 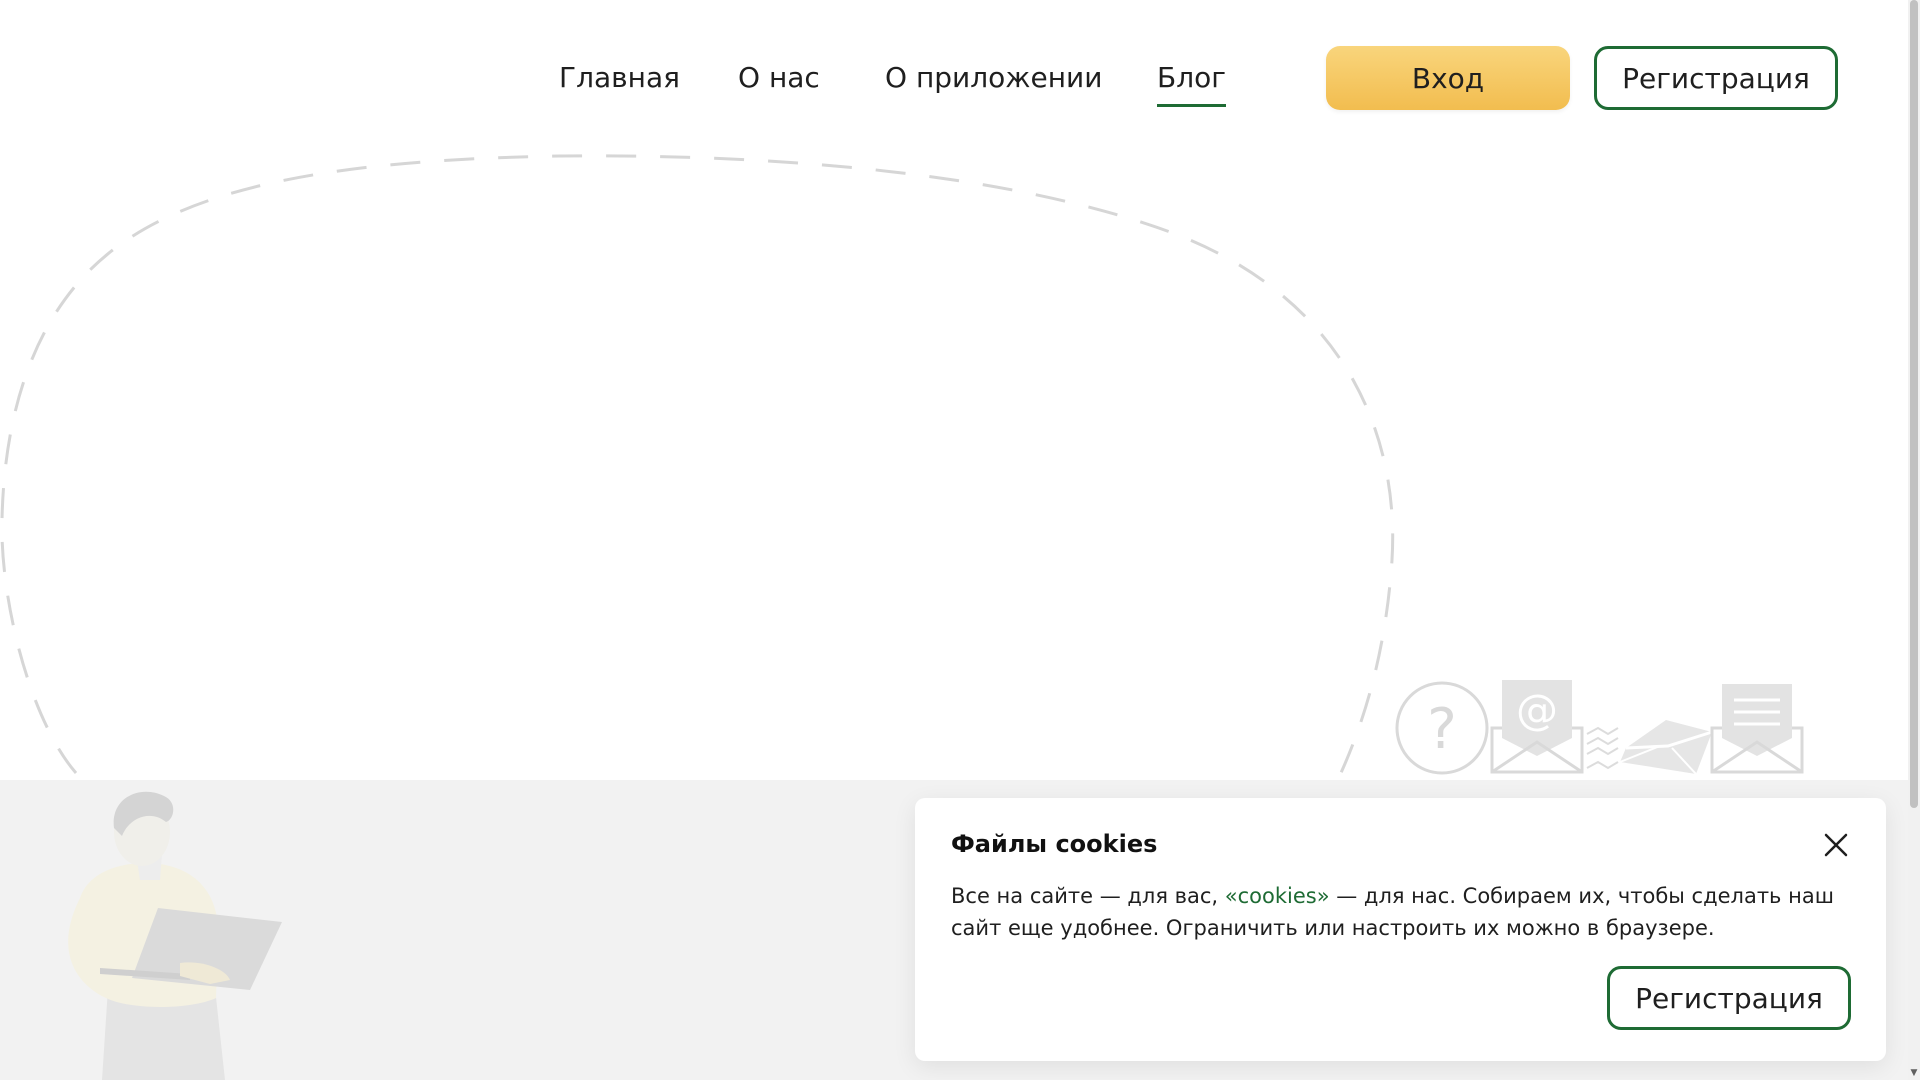 What do you see at coordinates (619, 78) in the screenshot?
I see `nav-link-home: Главная` at bounding box center [619, 78].